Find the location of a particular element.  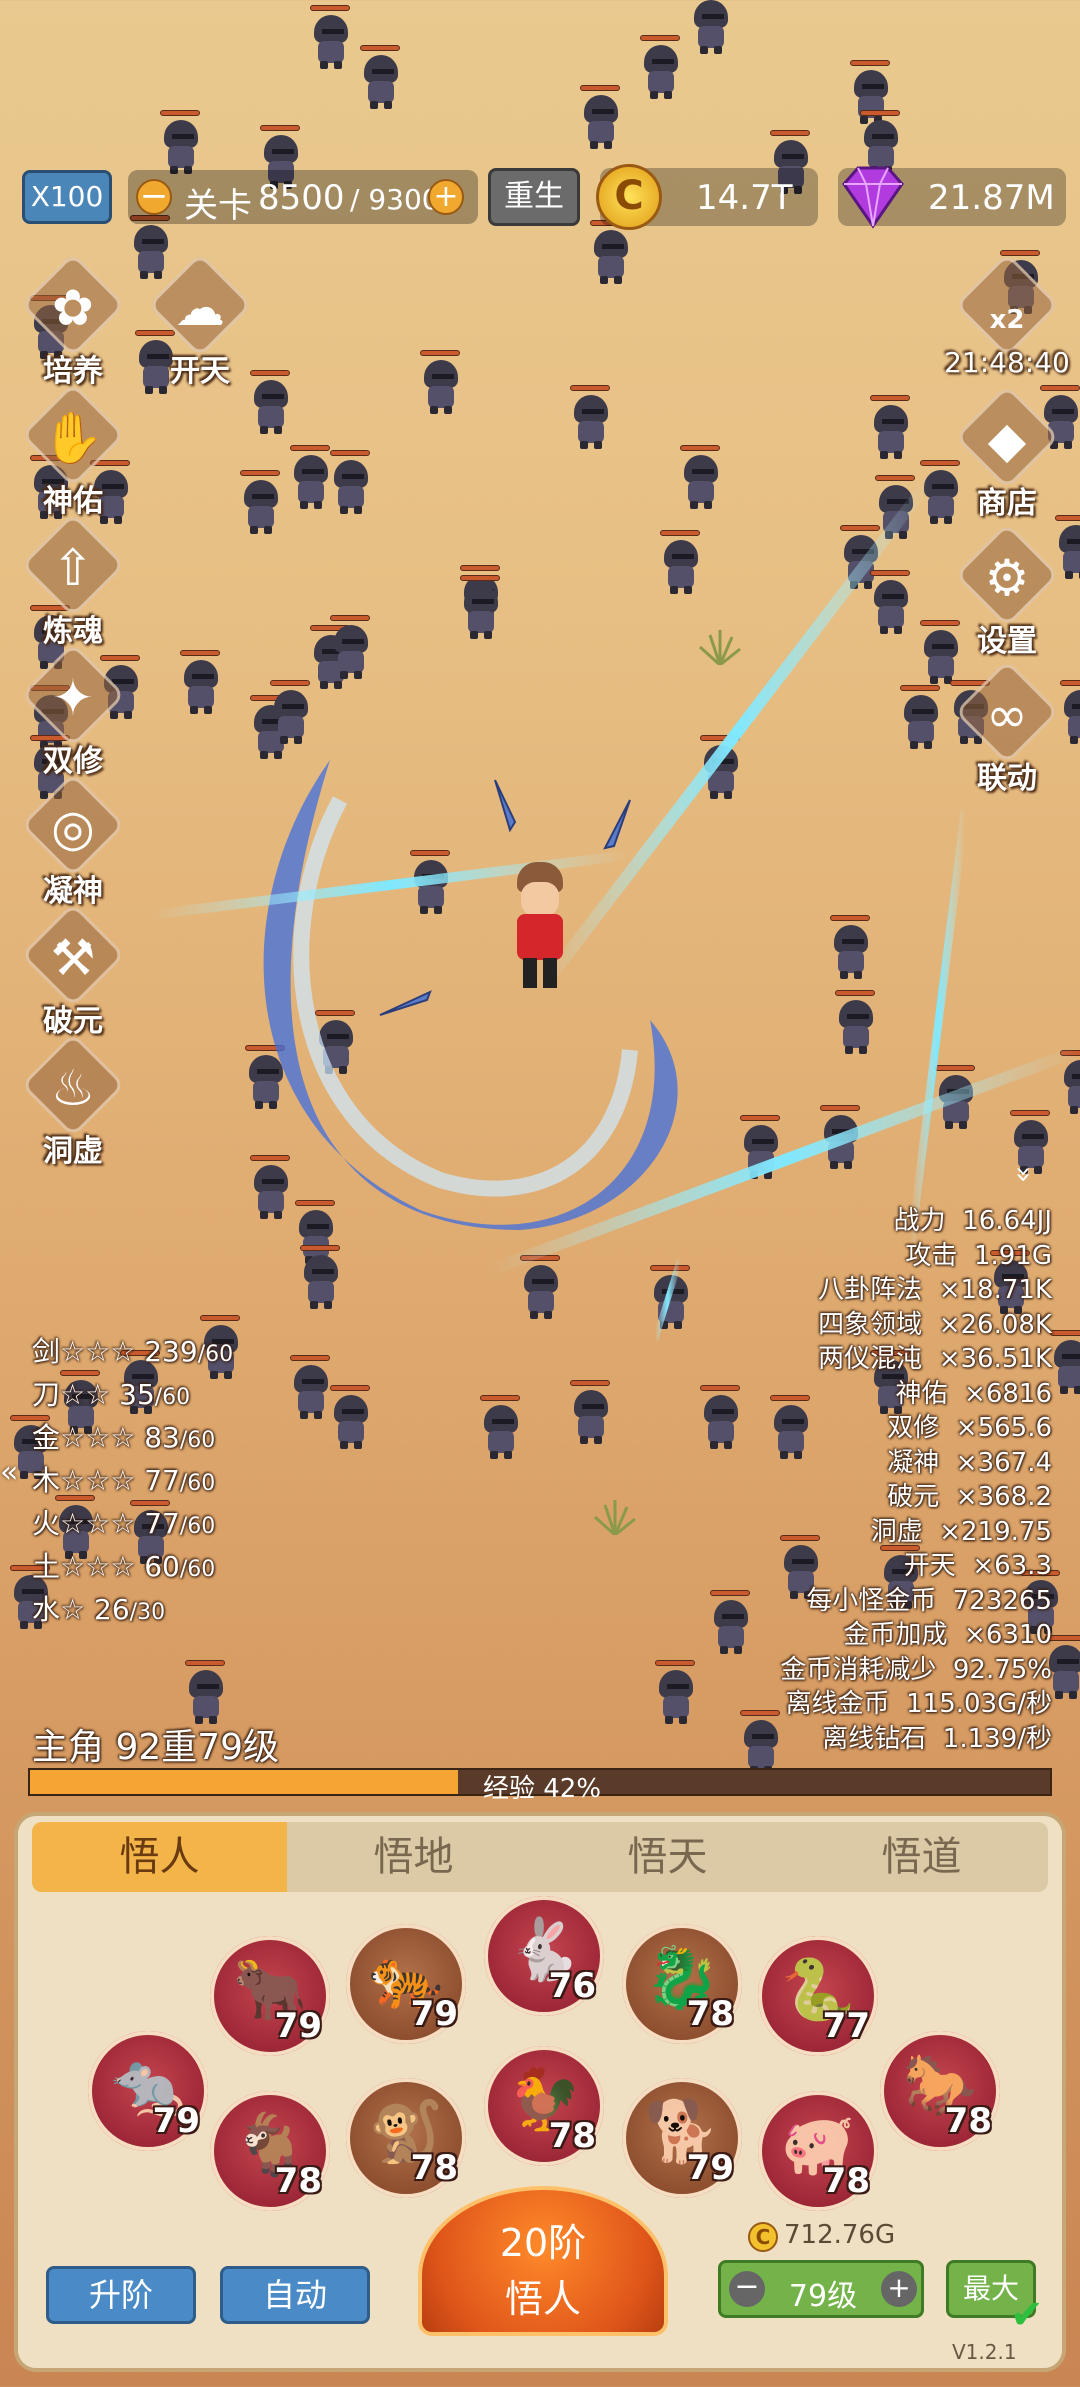

tab-2: 悟地 is located at coordinates (413, 1857).